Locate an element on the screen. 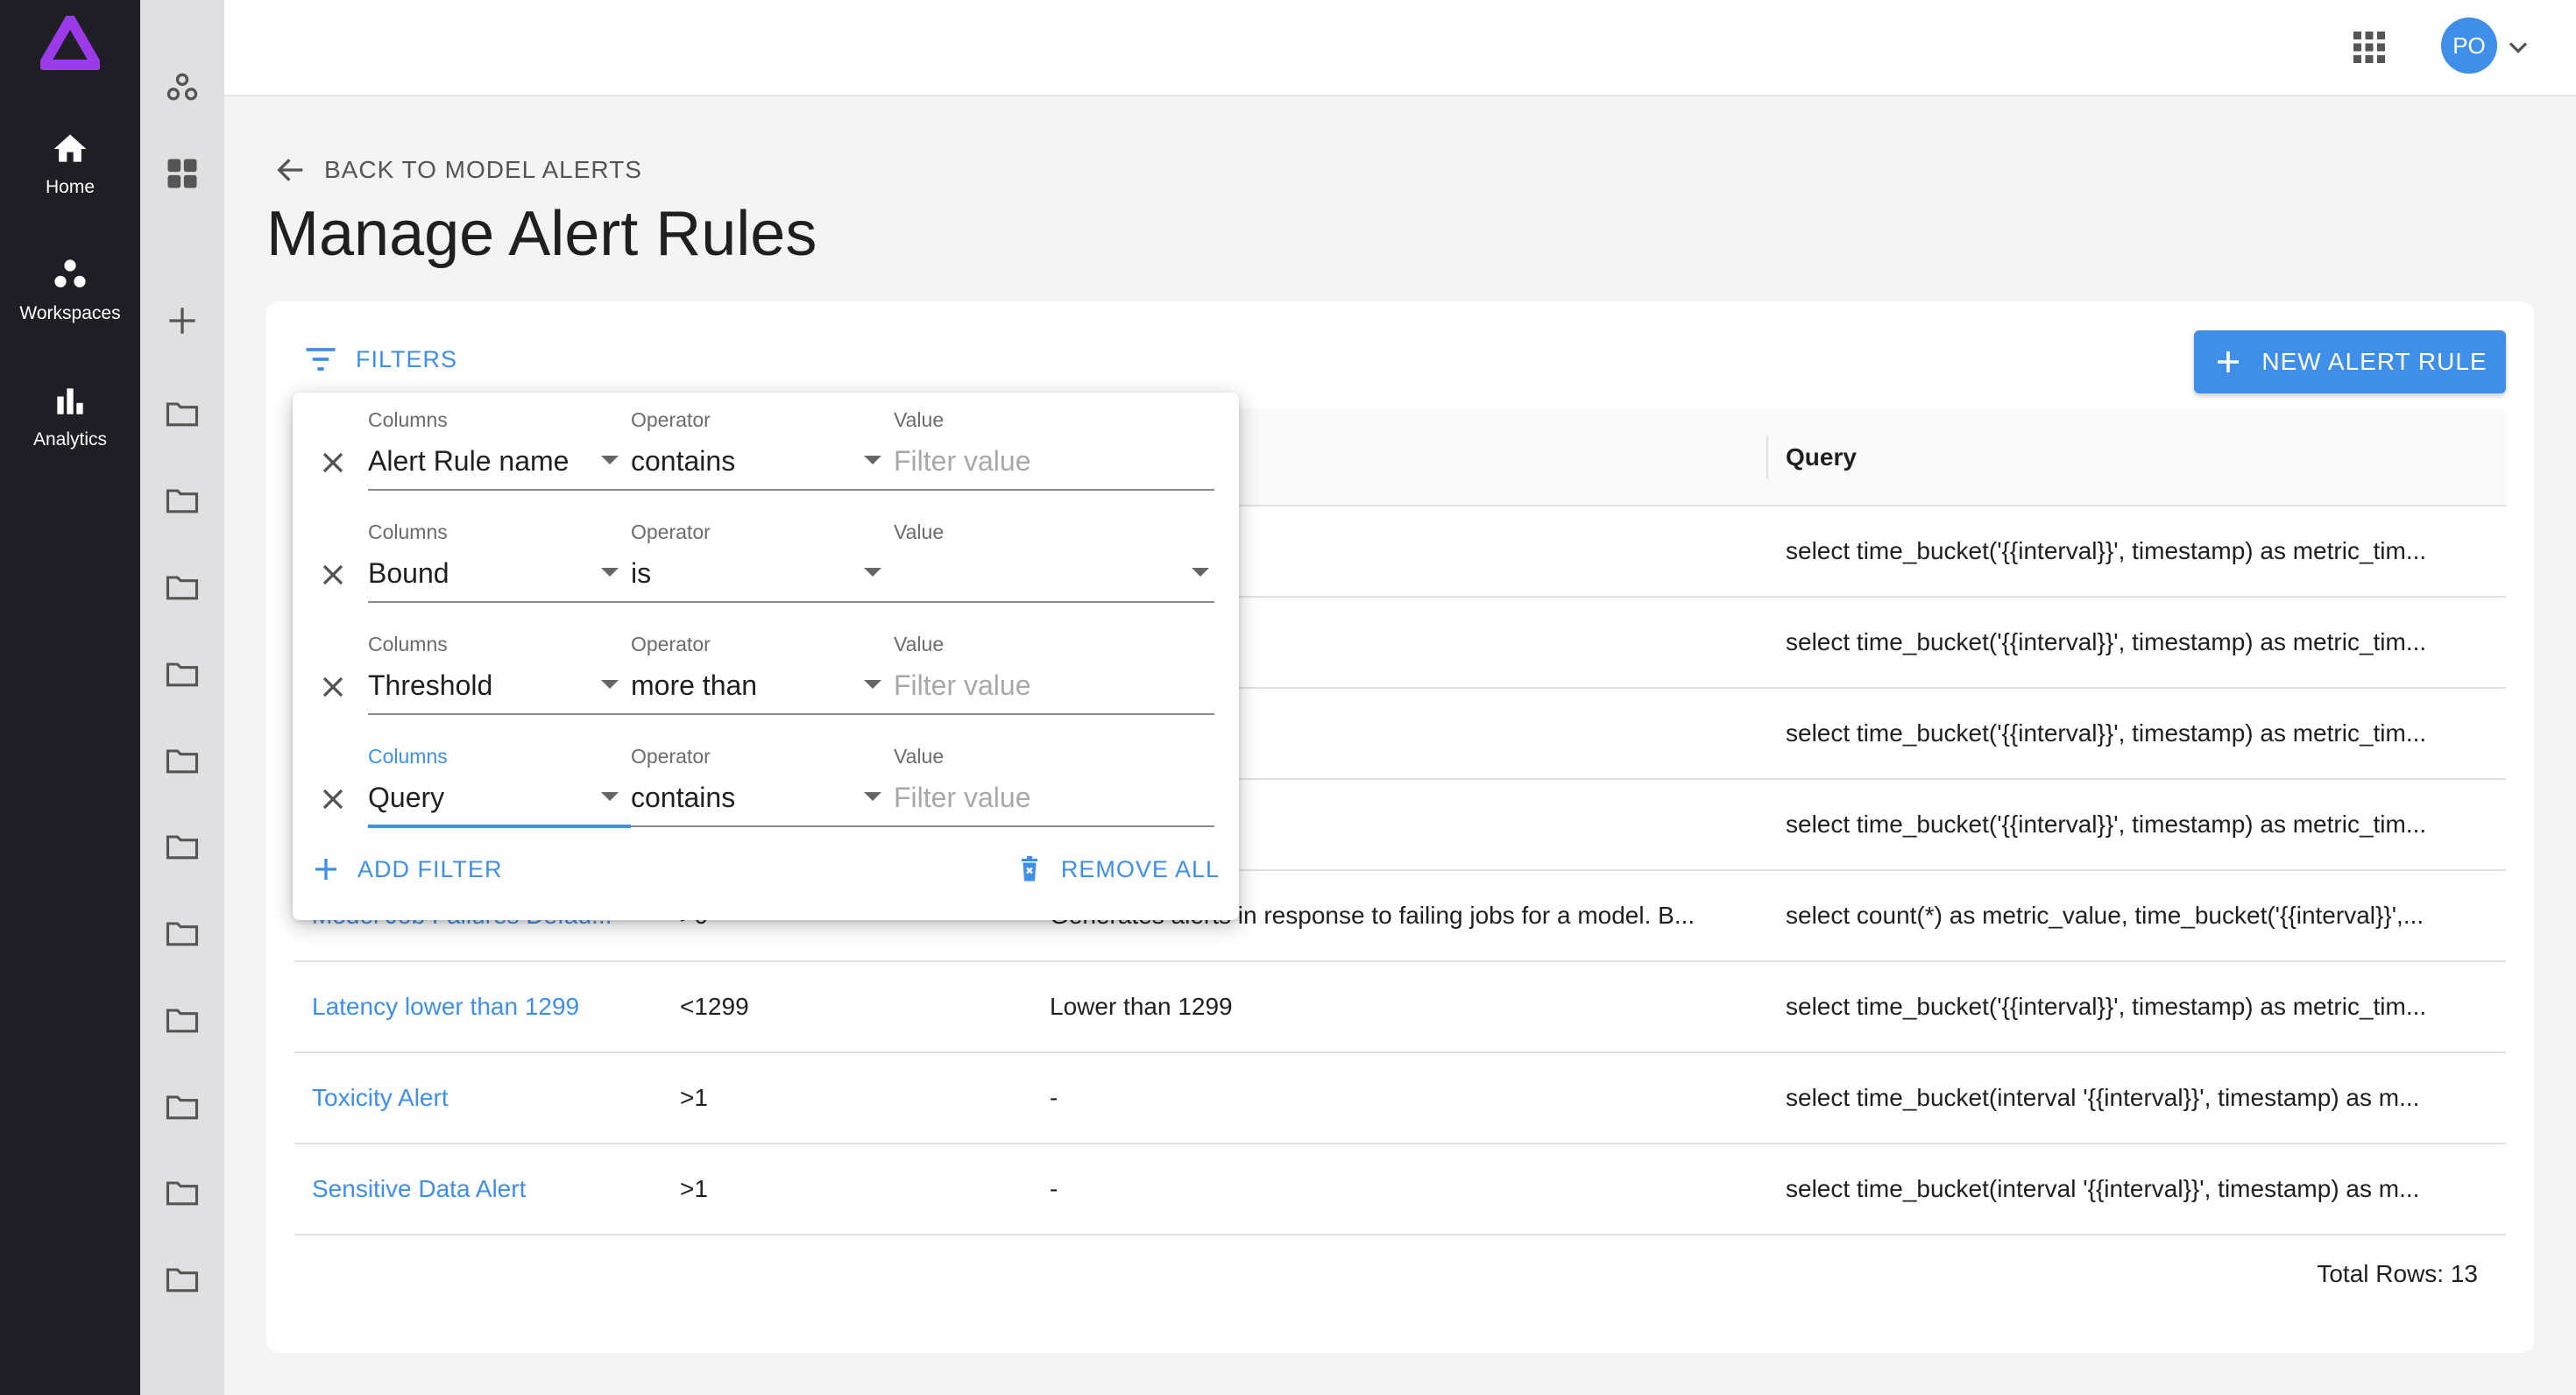  filter-value-select: Value is located at coordinates (1054, 561).